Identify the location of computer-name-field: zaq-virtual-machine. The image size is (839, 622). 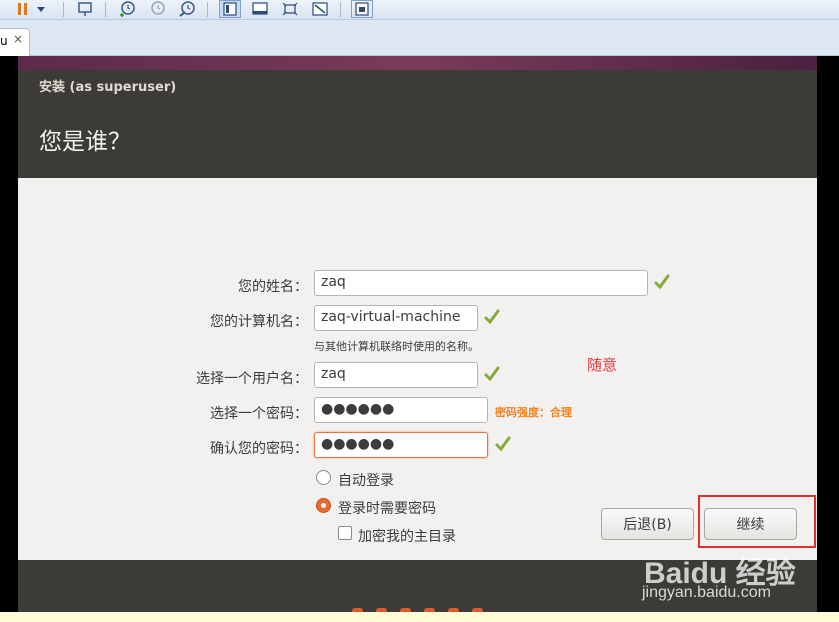
(396, 318).